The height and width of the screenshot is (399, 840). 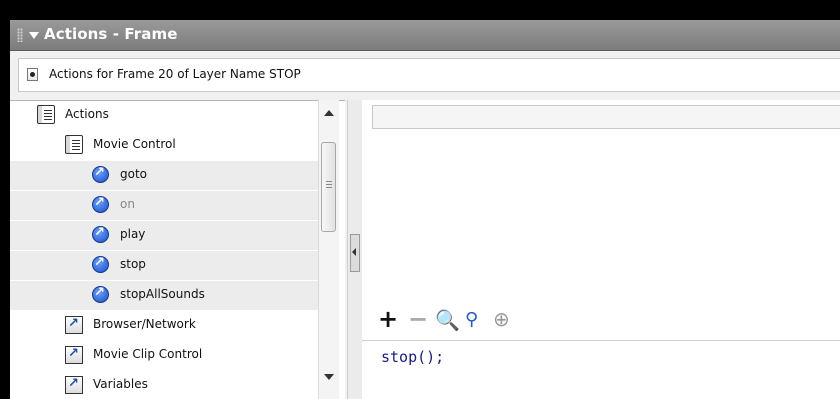 What do you see at coordinates (425, 35) in the screenshot?
I see `panel-title-bar: Actions - Frame` at bounding box center [425, 35].